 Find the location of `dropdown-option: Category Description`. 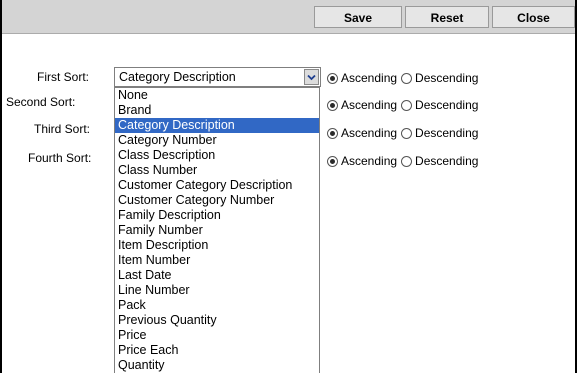

dropdown-option: Category Description is located at coordinates (217, 125).